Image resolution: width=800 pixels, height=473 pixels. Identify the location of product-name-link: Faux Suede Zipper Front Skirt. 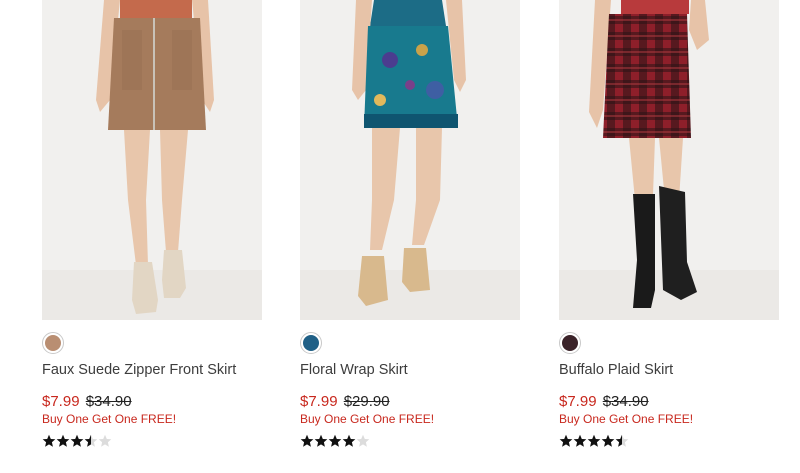
(139, 370).